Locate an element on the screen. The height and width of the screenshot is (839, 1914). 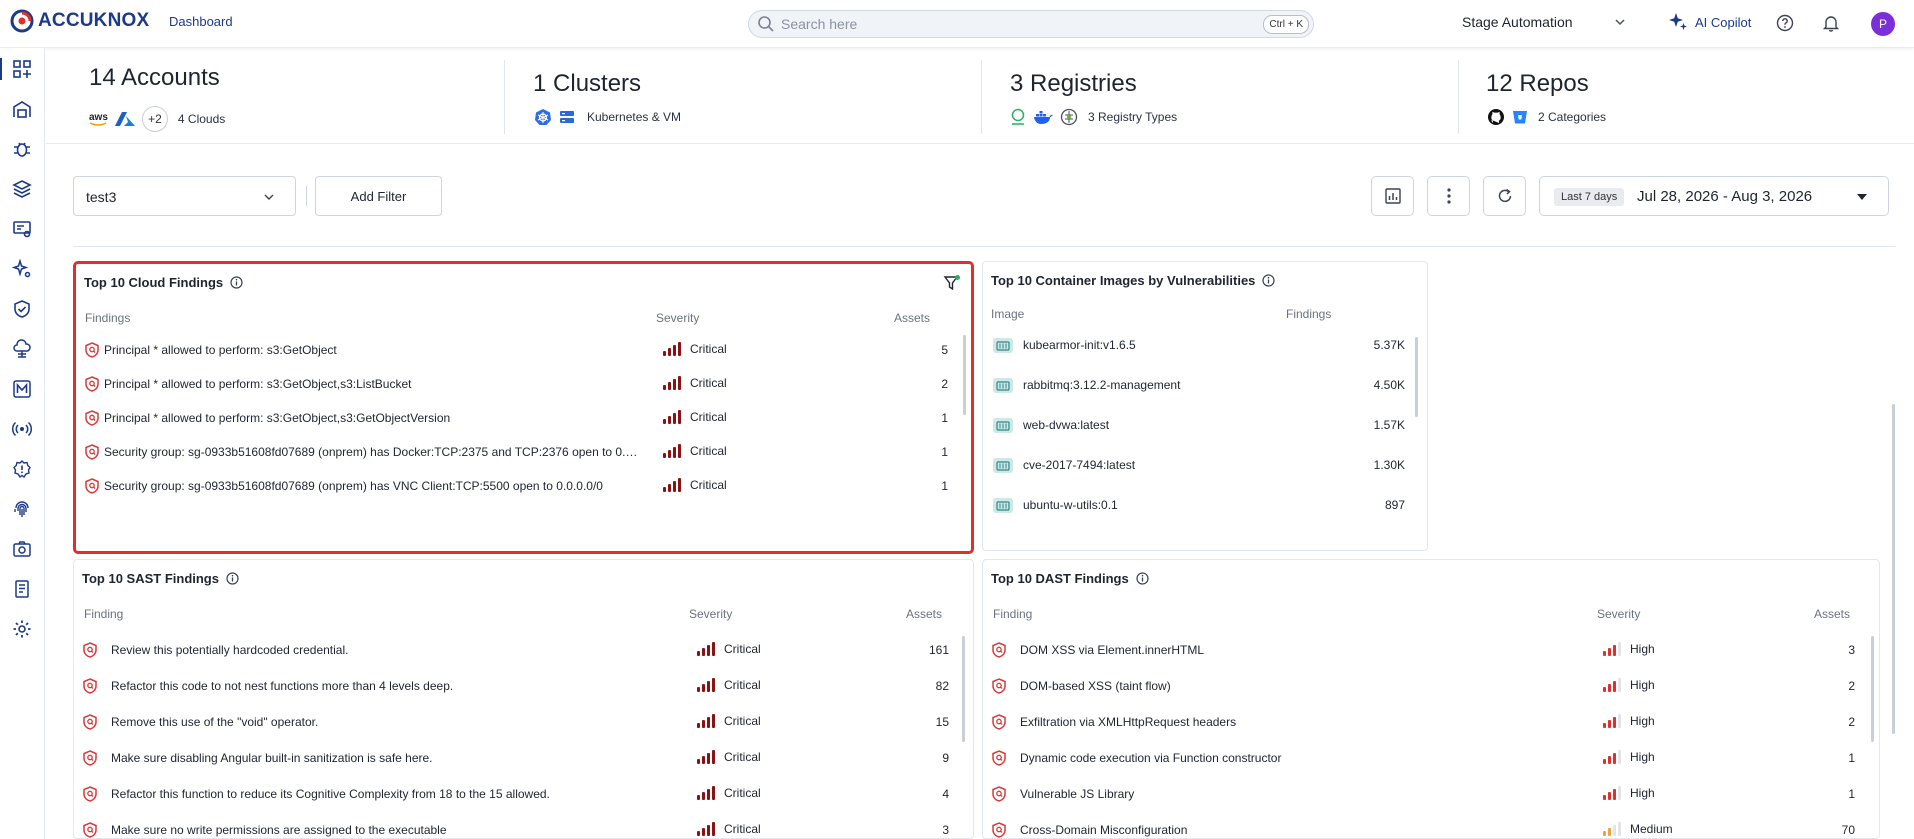
col-findings: Findings is located at coordinates (107, 318).